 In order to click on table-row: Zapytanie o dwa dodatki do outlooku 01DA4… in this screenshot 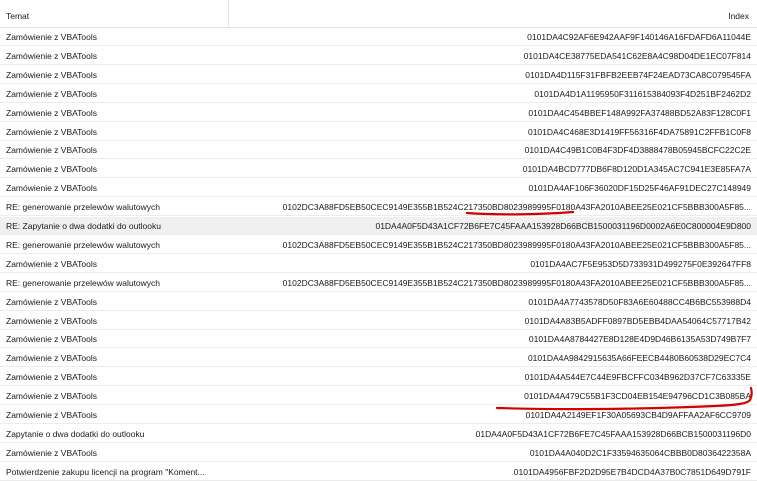, I will do `click(378, 434)`.